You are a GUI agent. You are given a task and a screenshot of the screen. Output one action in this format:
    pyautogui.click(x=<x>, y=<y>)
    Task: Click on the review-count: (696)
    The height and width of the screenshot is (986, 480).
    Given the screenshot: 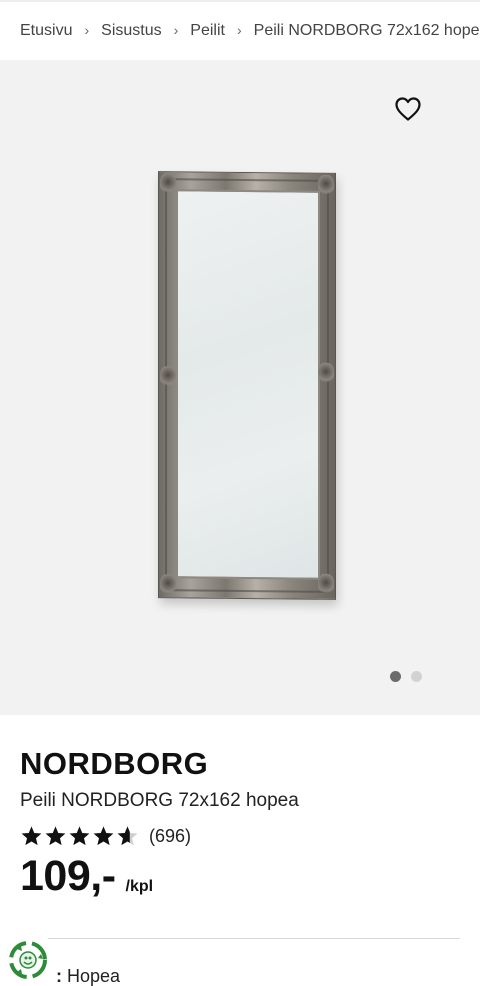 What is the action you would take?
    pyautogui.click(x=170, y=836)
    